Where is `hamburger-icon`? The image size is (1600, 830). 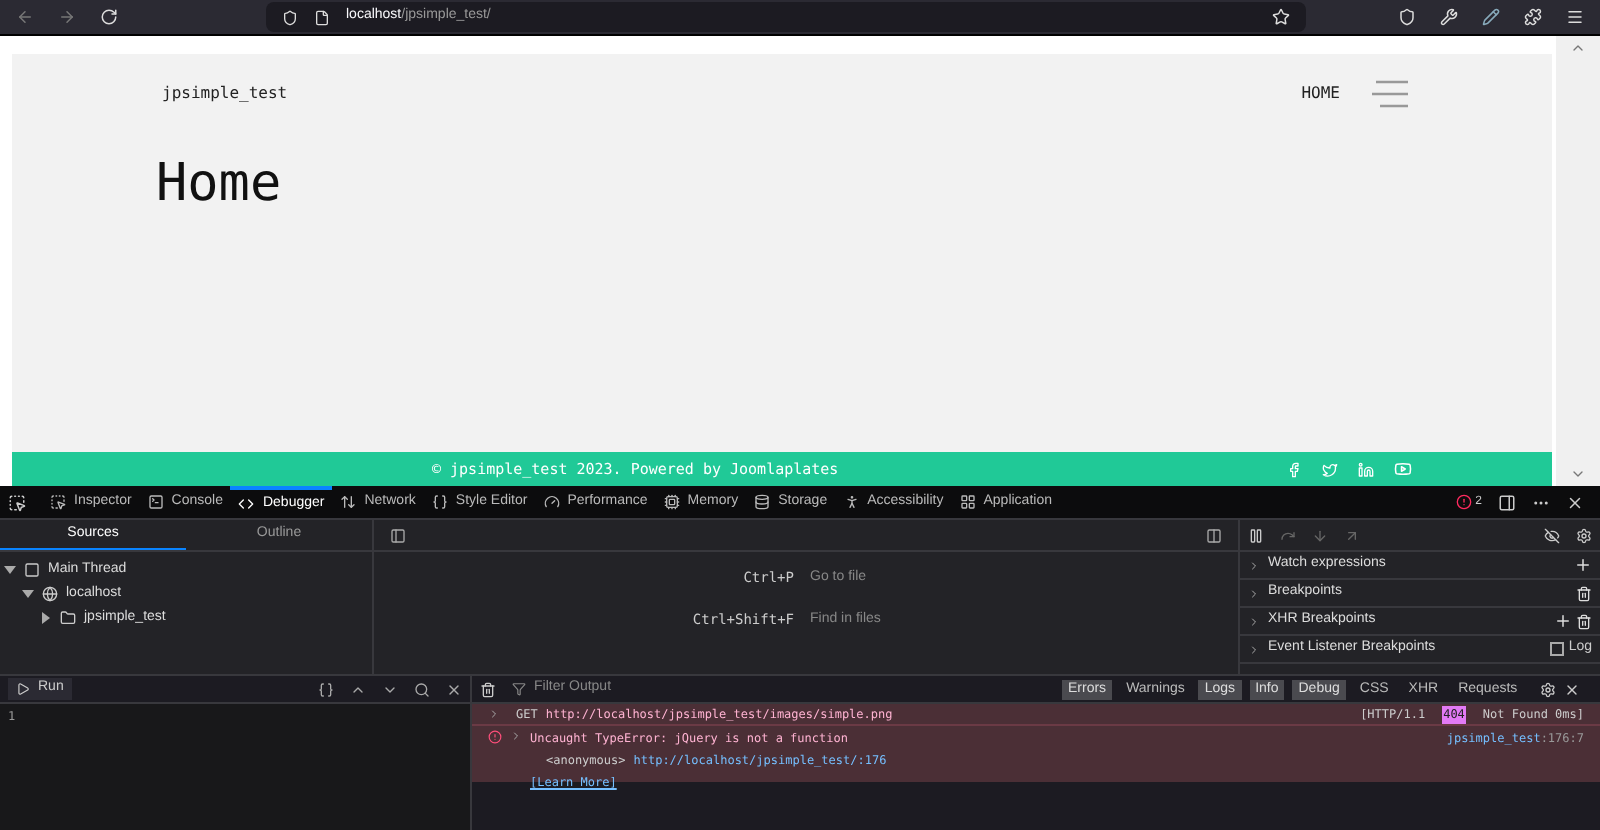 hamburger-icon is located at coordinates (1390, 94).